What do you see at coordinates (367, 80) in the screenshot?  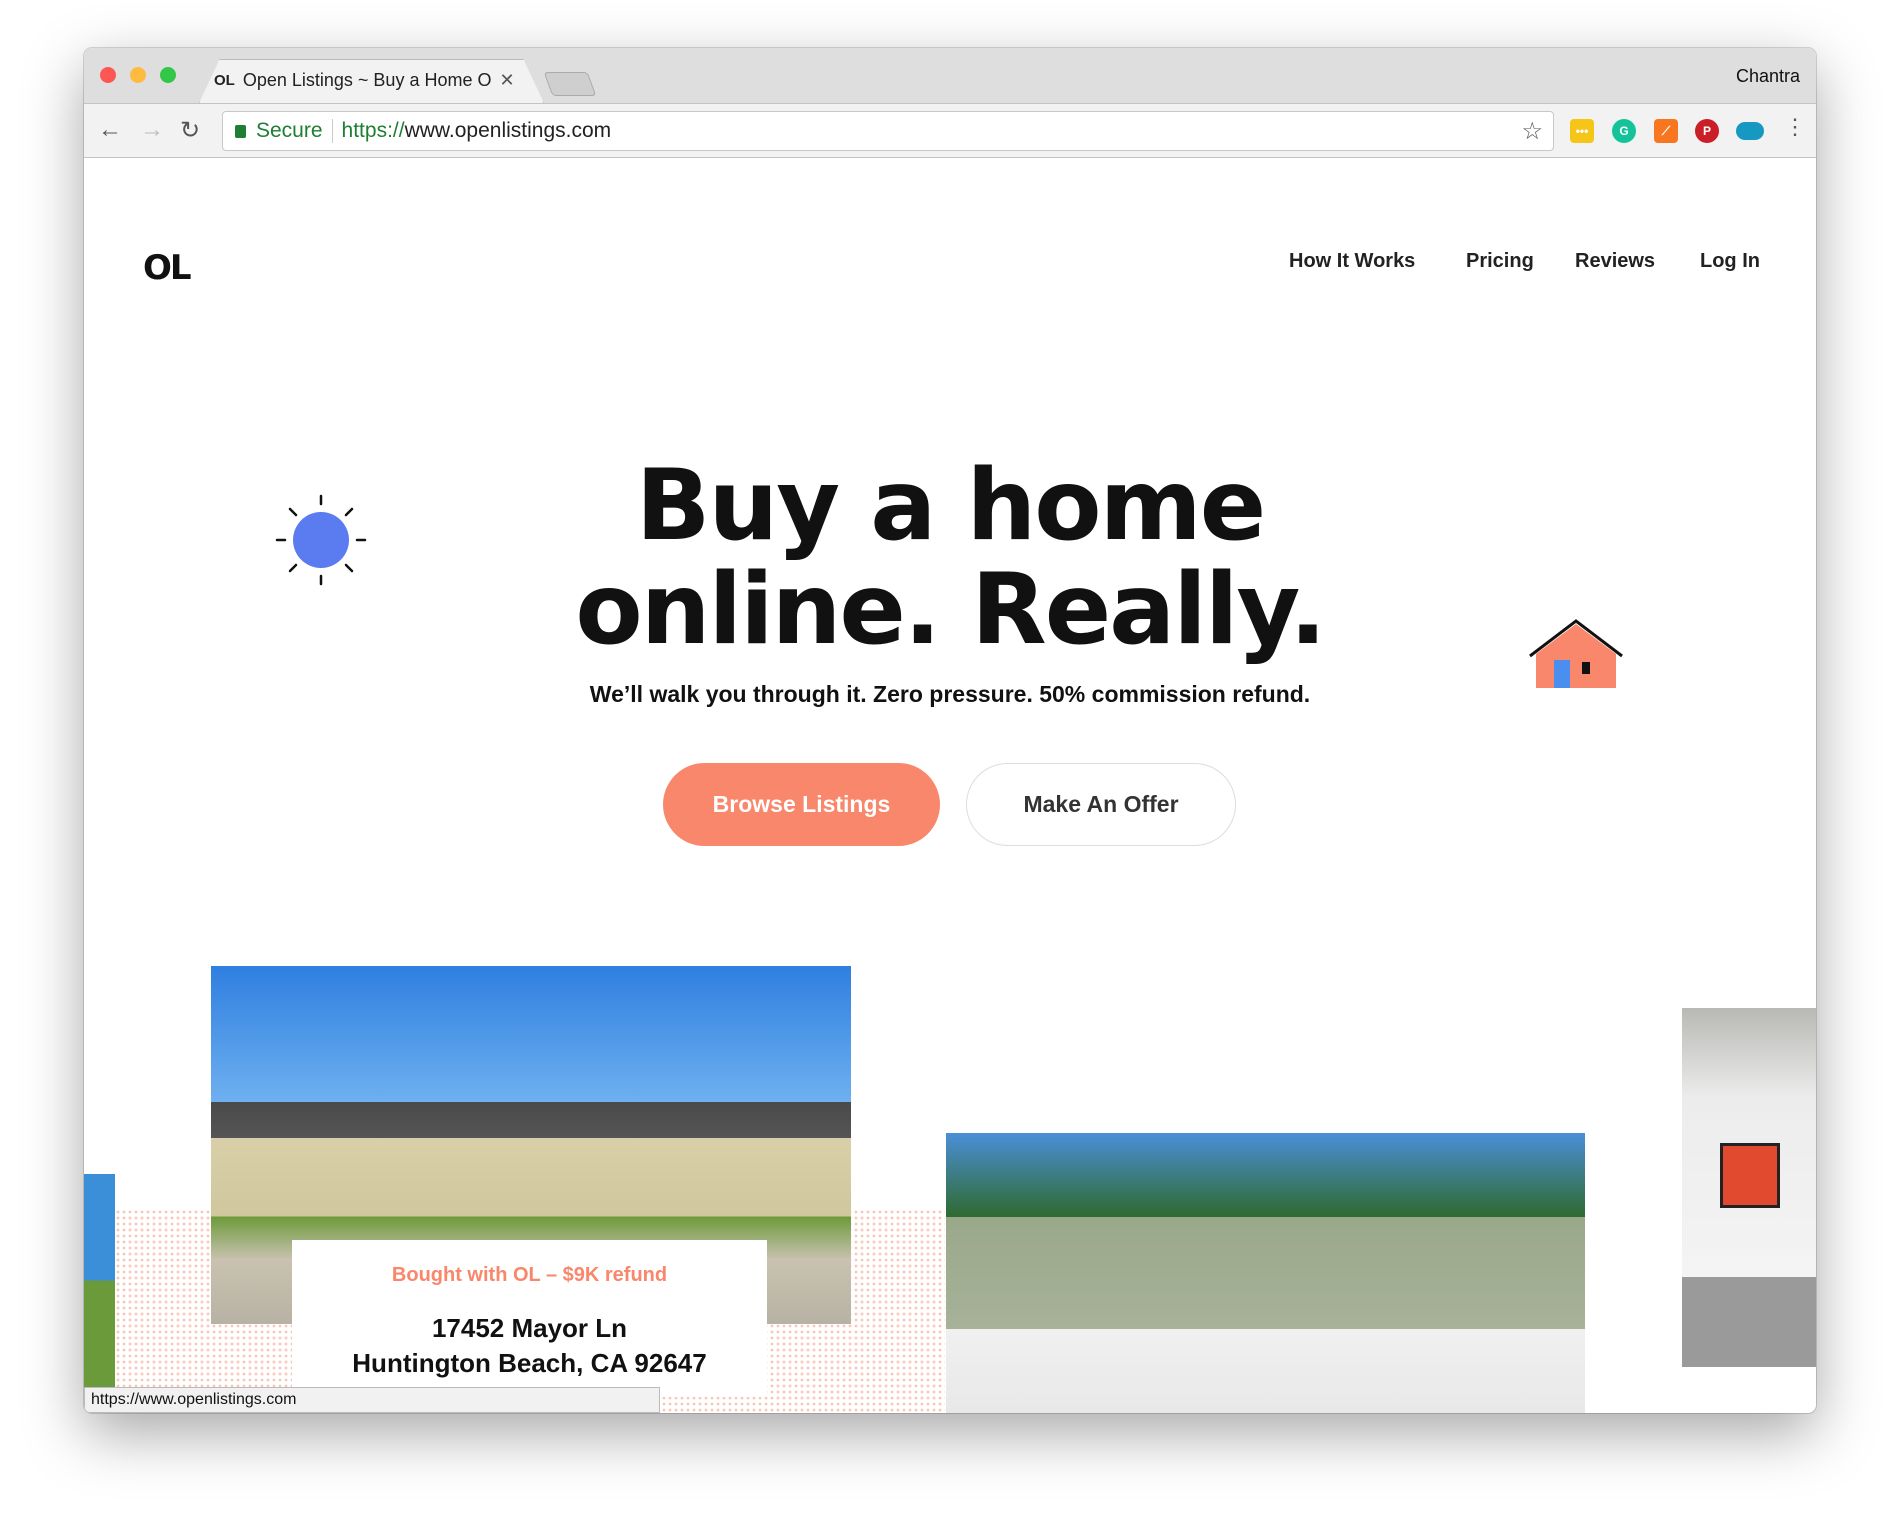 I see `tab-title: Open Listings ~ Buy a Home O` at bounding box center [367, 80].